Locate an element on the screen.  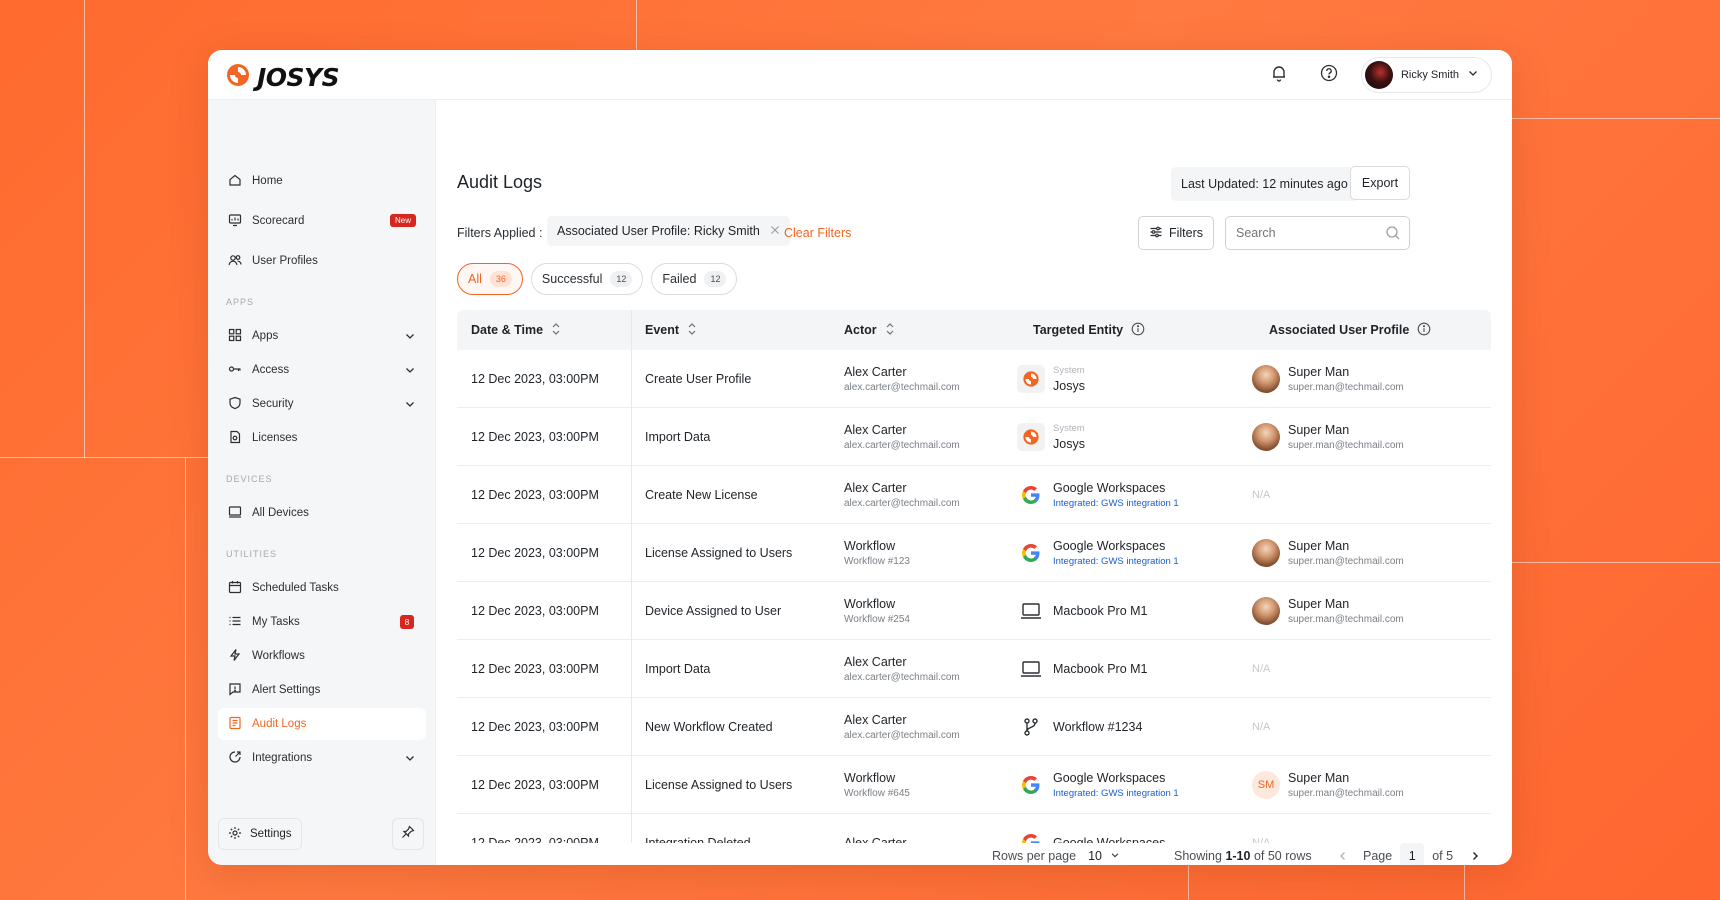
help-button is located at coordinates (1329, 75).